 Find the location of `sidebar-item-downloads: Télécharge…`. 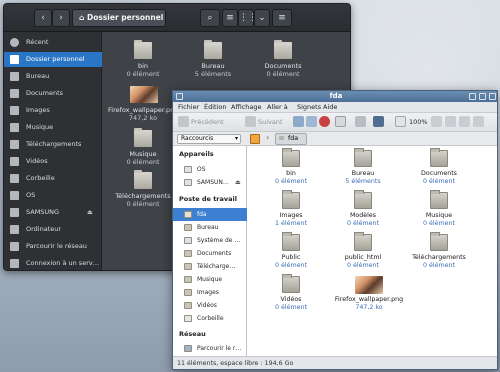

sidebar-item-downloads: Télécharge… is located at coordinates (210, 266).